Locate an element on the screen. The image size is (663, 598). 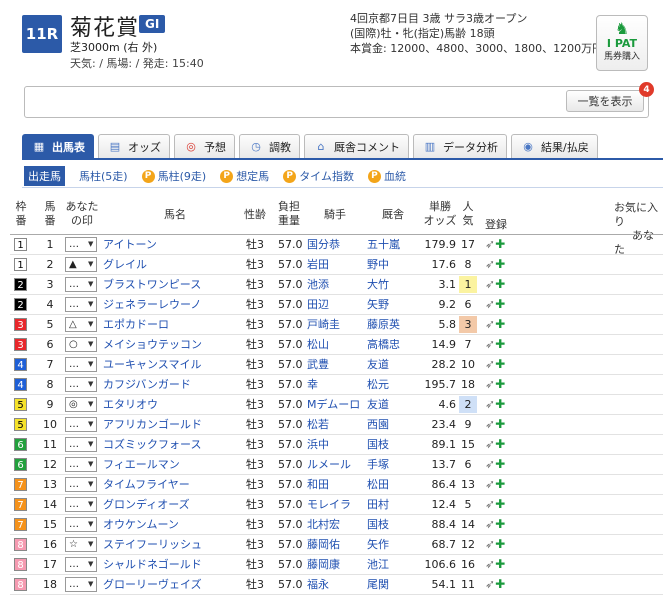
horse-name-link: エポカドーロ is located at coordinates (136, 324).